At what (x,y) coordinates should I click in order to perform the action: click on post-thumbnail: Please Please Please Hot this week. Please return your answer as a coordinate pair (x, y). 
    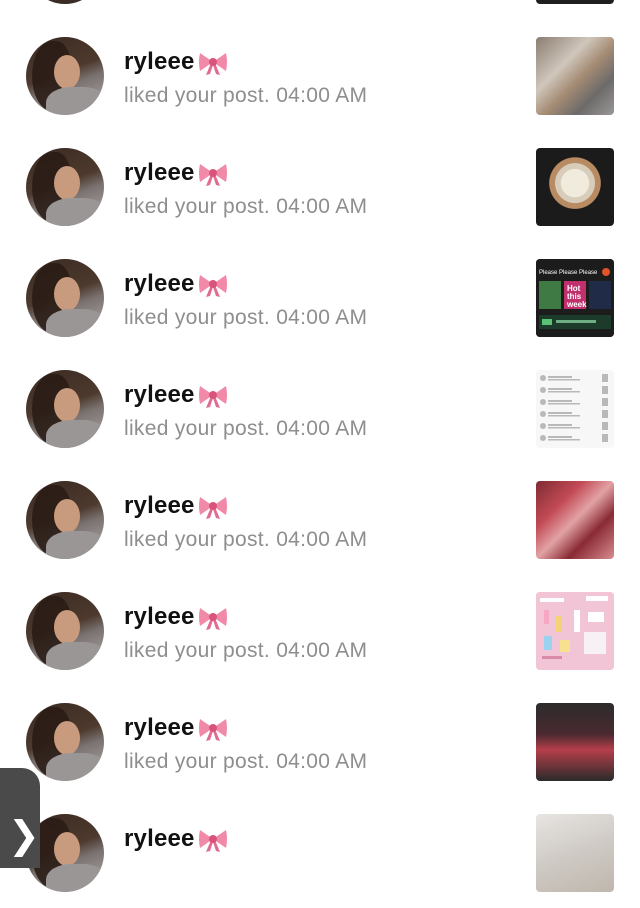
    Looking at the image, I should click on (575, 298).